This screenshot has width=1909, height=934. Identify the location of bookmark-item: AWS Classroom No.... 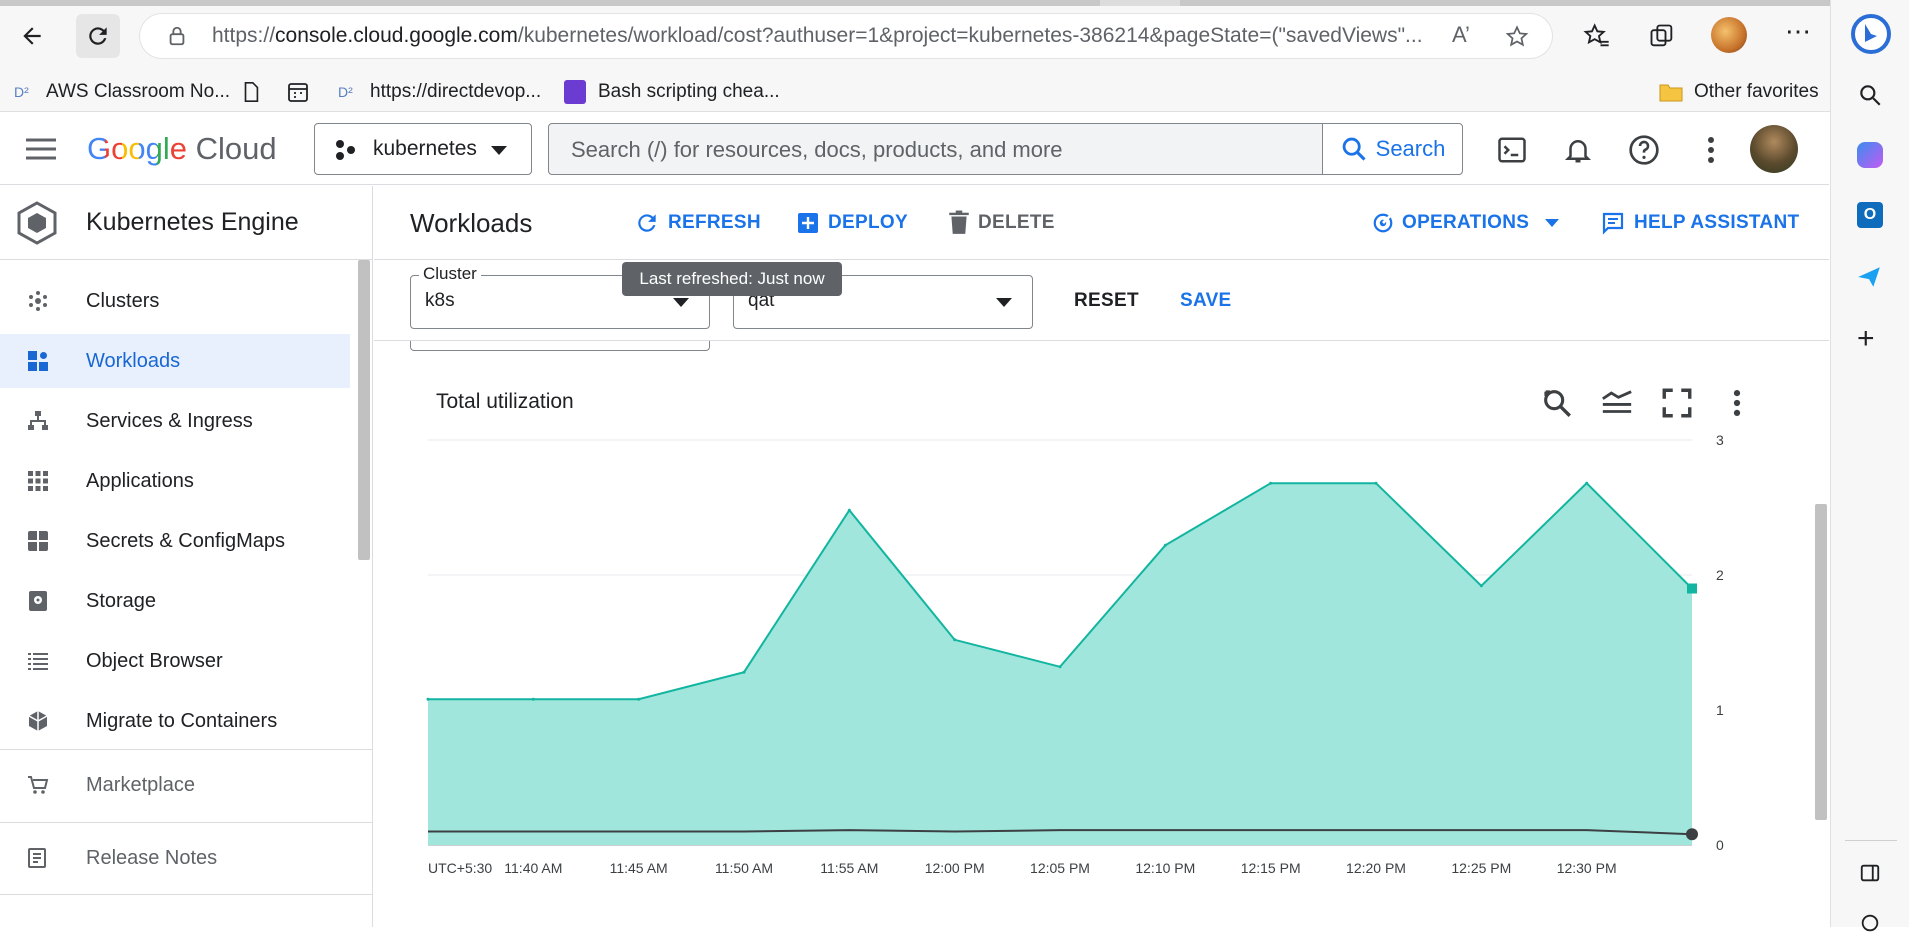
(138, 92).